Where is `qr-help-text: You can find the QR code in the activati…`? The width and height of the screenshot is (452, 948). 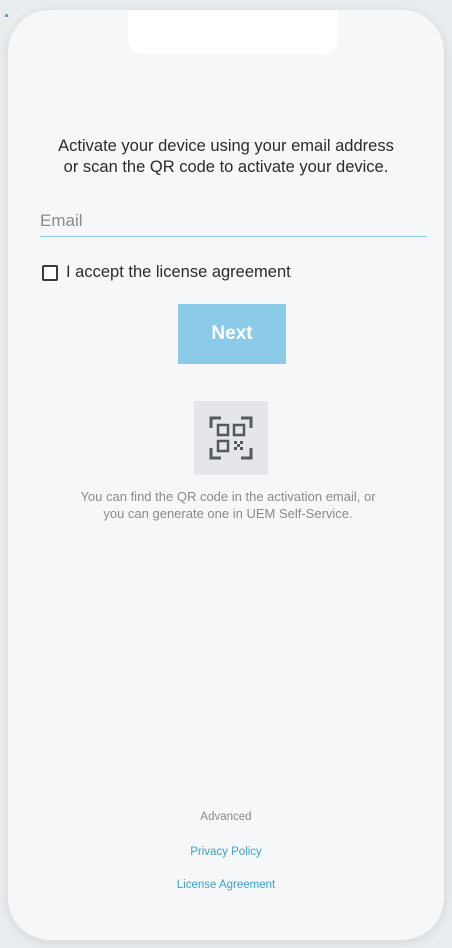 qr-help-text: You can find the QR code in the activati… is located at coordinates (228, 505).